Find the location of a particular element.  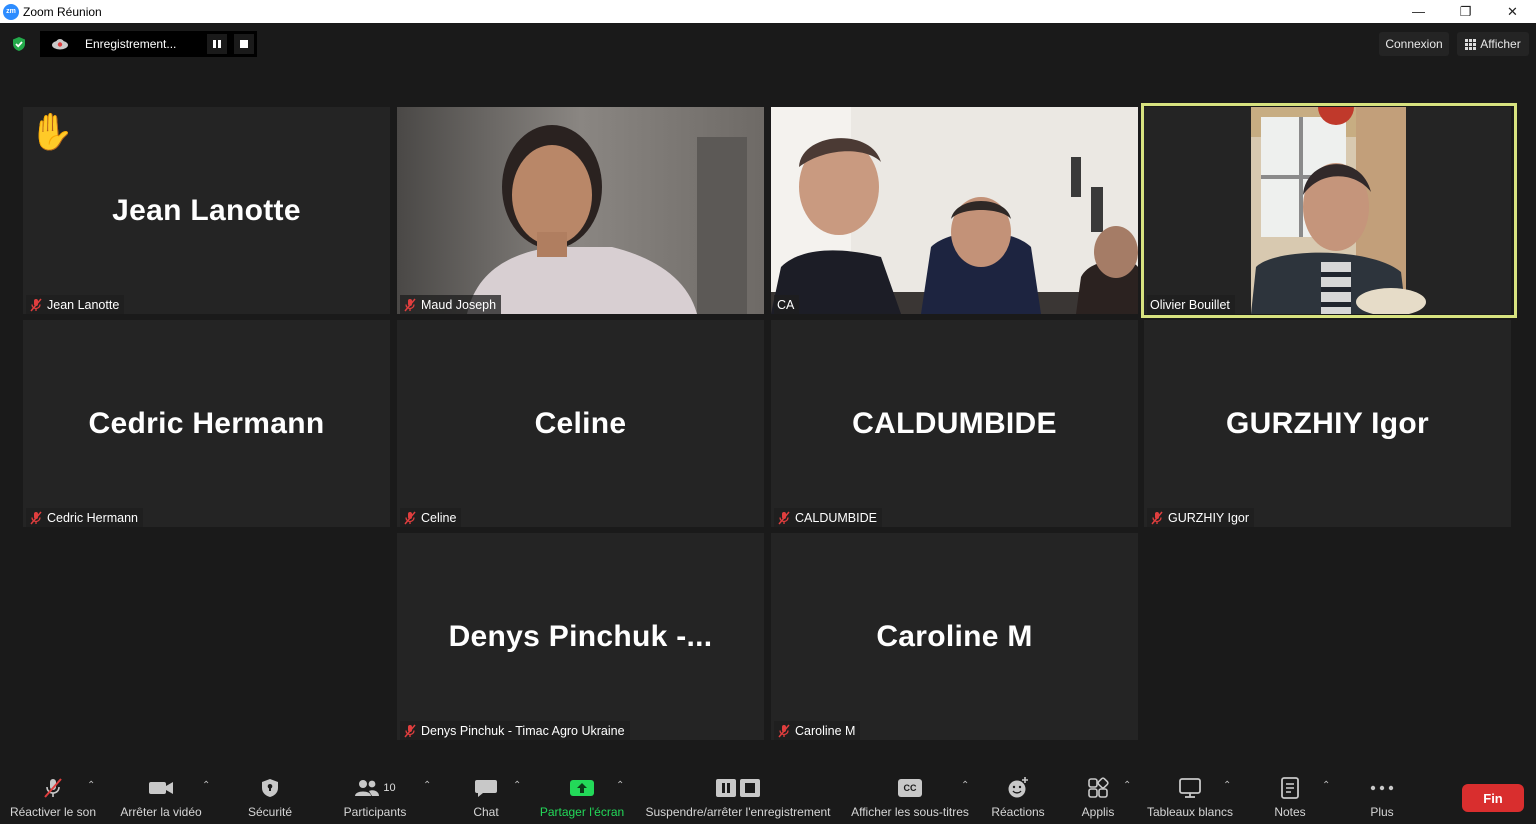

participant-name-tag: Caroline M is located at coordinates (817, 730).